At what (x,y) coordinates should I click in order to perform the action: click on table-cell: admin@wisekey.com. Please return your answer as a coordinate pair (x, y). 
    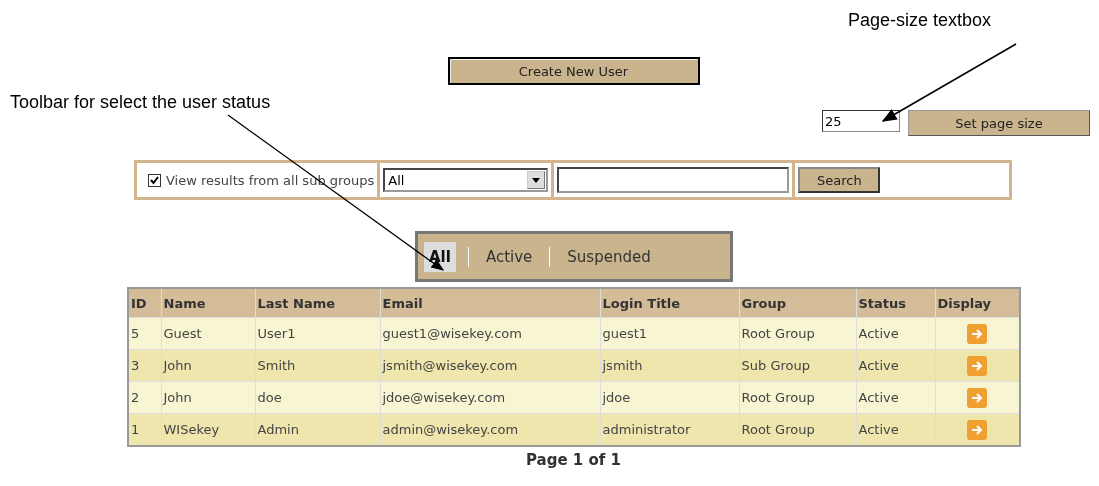
    Looking at the image, I should click on (490, 429).